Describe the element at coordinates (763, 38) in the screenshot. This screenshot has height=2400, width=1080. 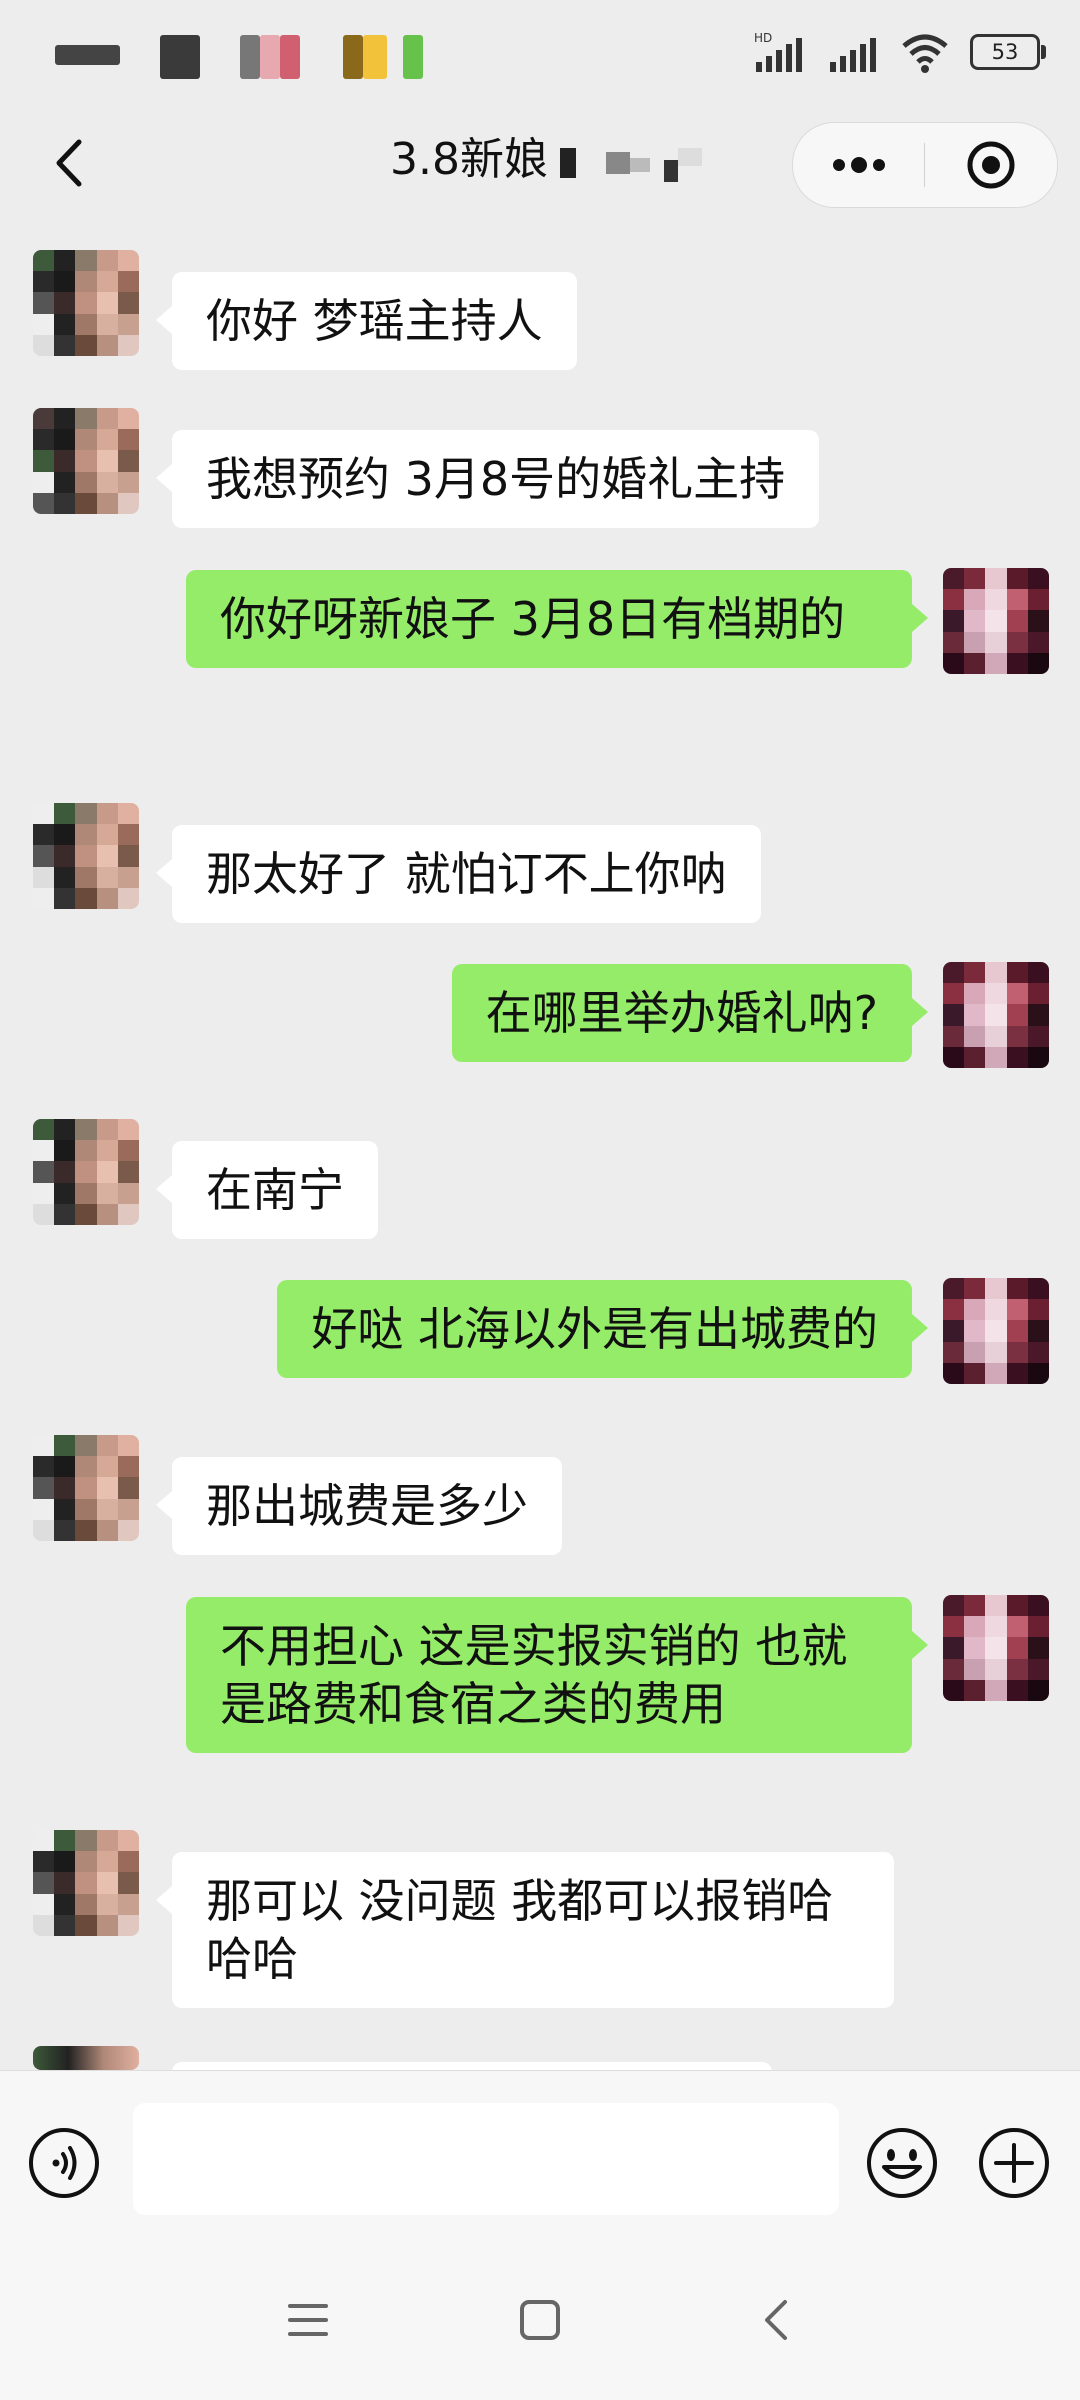
I see `svg-text: HD` at that location.